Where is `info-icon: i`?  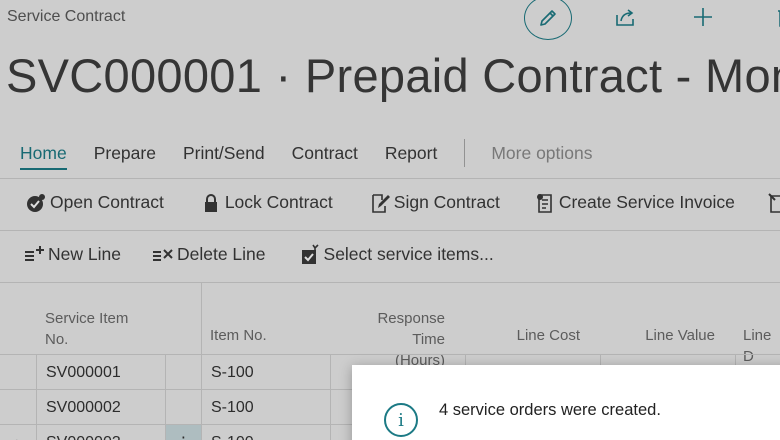
info-icon: i is located at coordinates (401, 420).